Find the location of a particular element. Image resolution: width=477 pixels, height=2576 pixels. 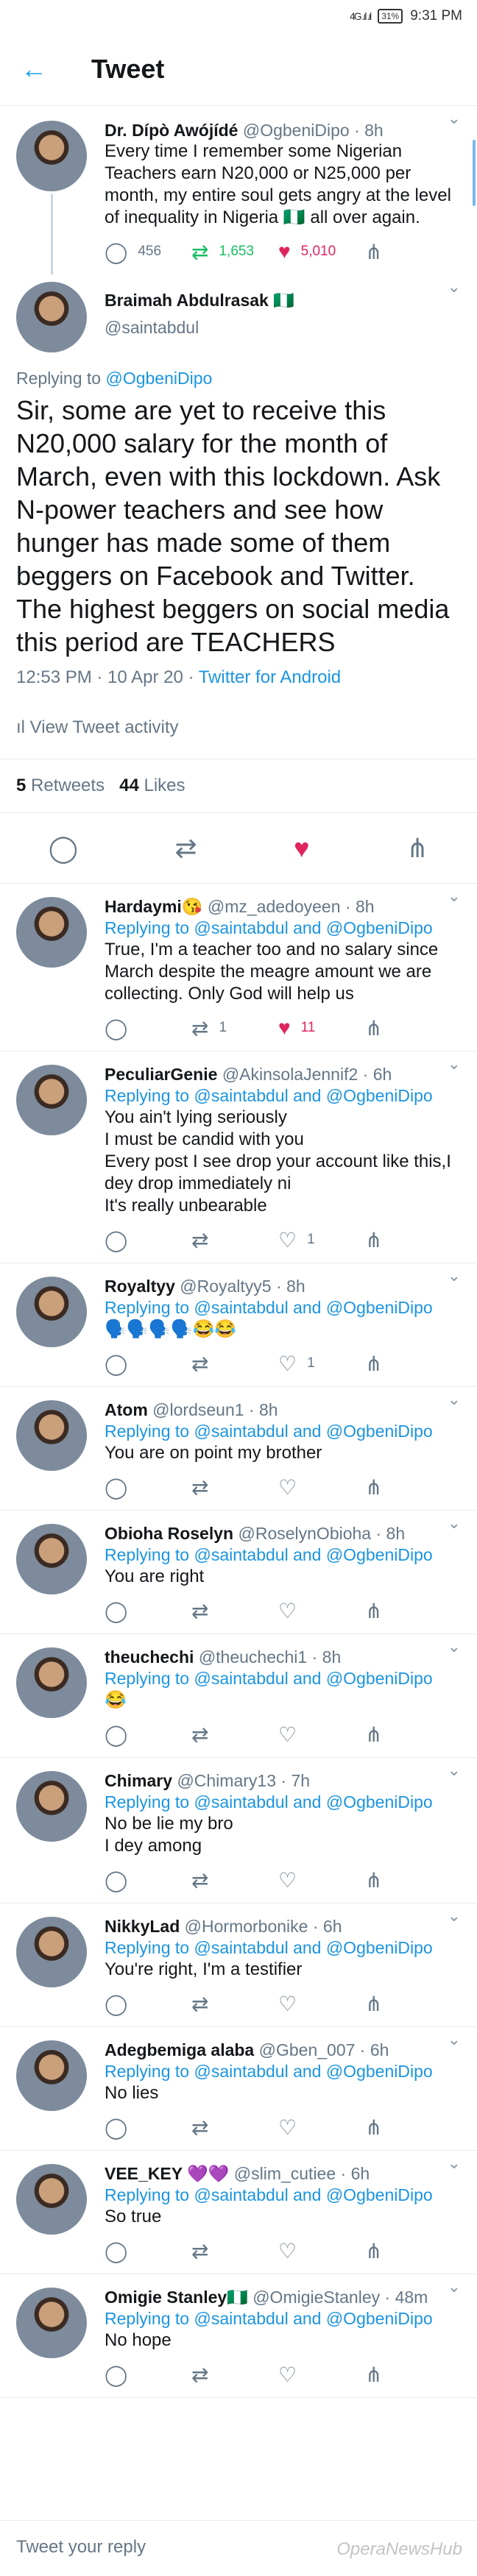

like-button: ♥ 11 is located at coordinates (321, 1028).